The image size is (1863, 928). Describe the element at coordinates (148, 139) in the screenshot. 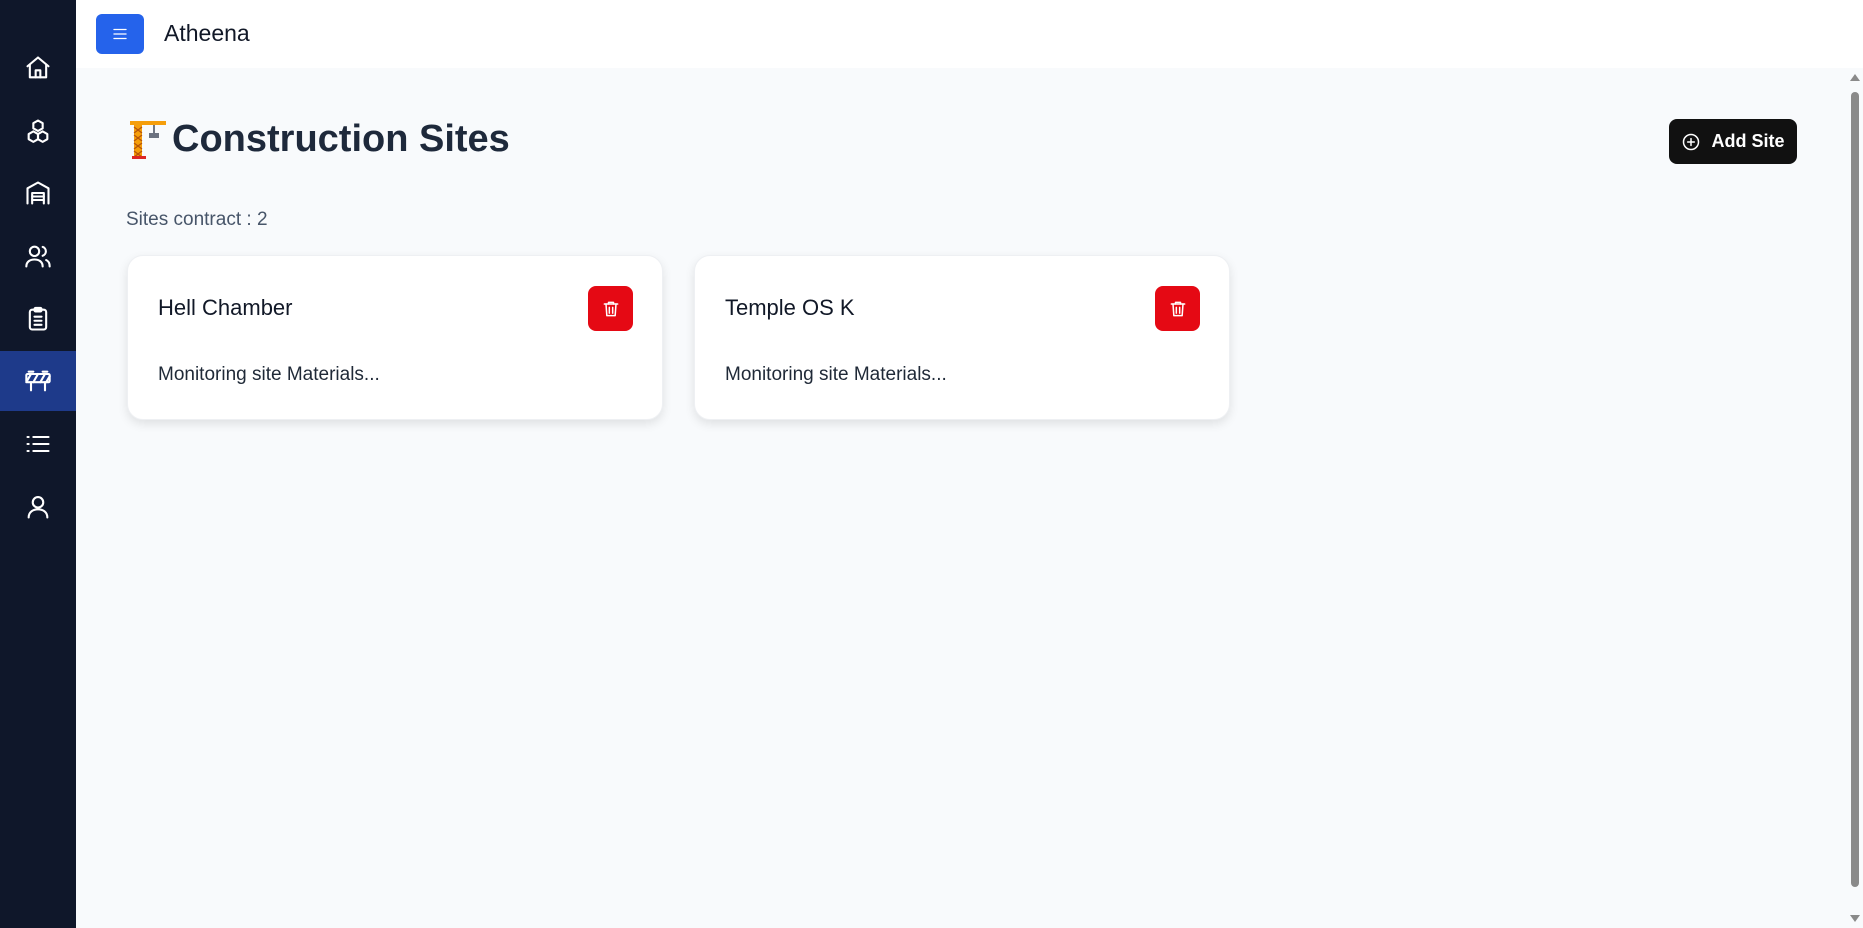

I see `construction-crane-icon` at that location.